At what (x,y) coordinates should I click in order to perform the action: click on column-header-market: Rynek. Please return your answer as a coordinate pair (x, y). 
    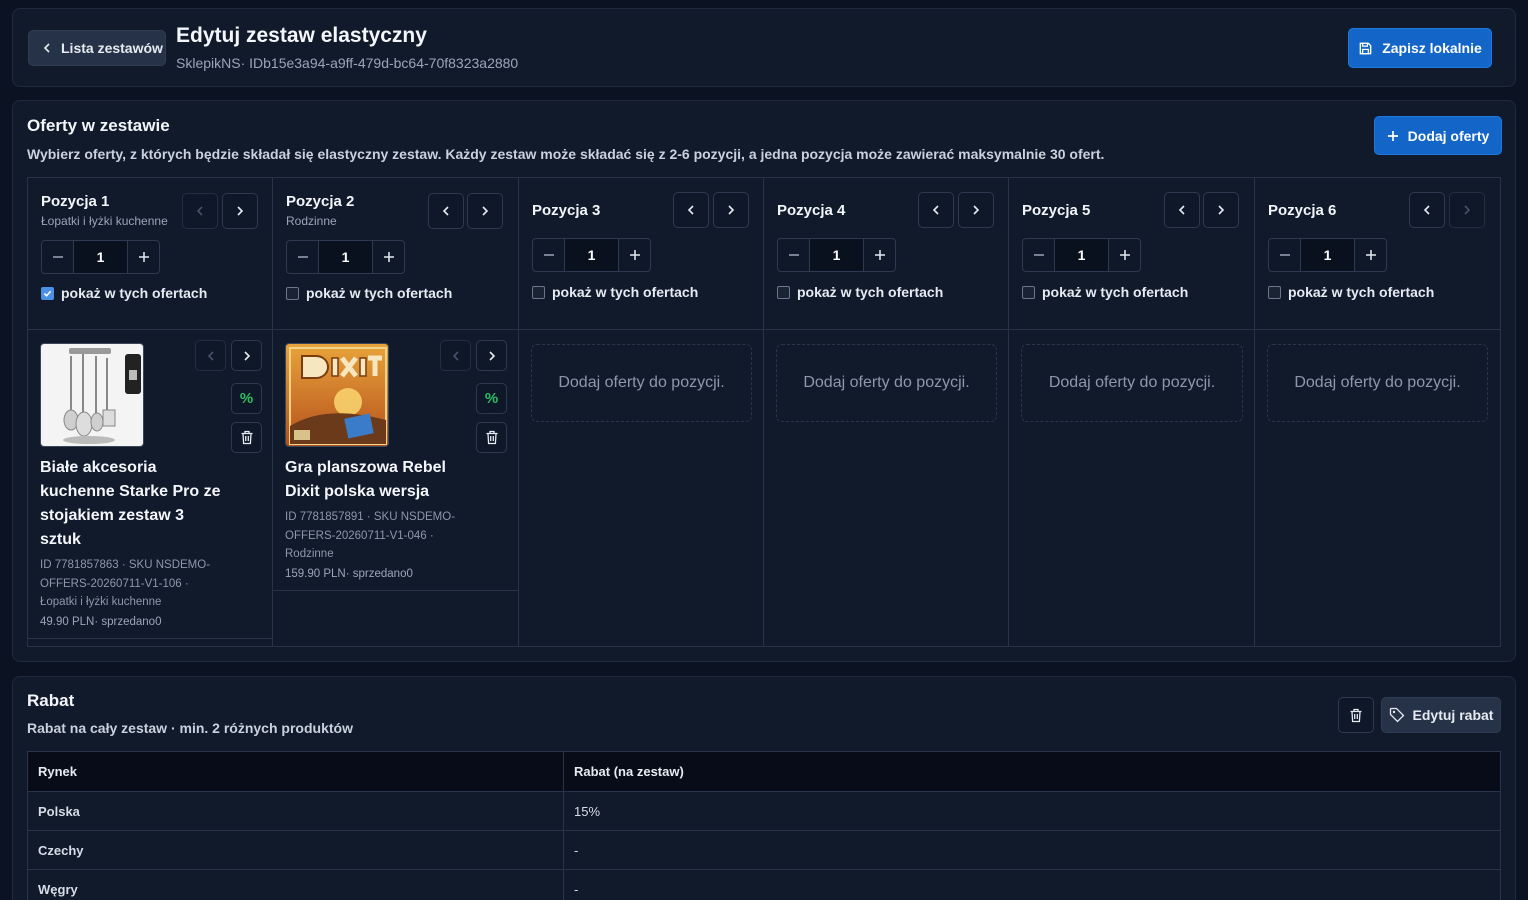
    Looking at the image, I should click on (295, 771).